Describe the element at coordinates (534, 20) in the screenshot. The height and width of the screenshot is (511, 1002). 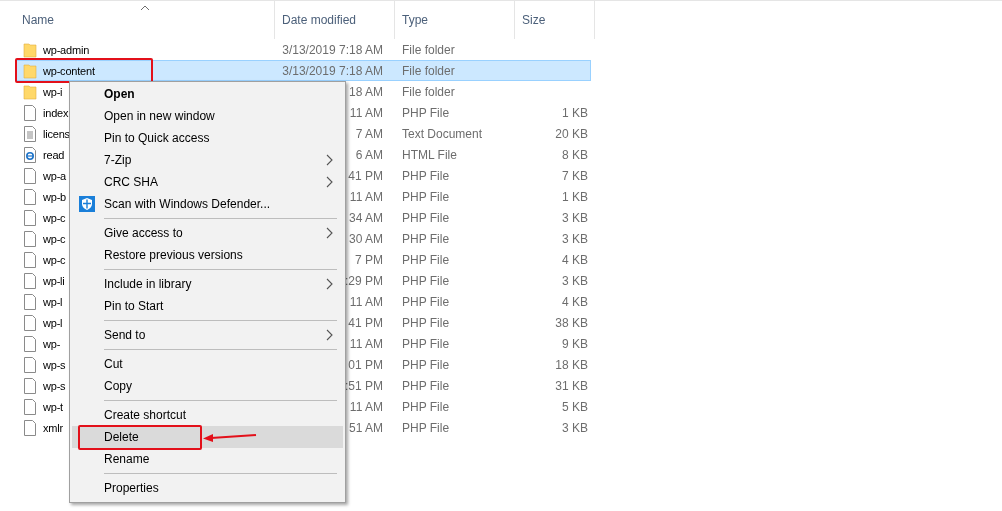
I see `column-header: Size` at that location.